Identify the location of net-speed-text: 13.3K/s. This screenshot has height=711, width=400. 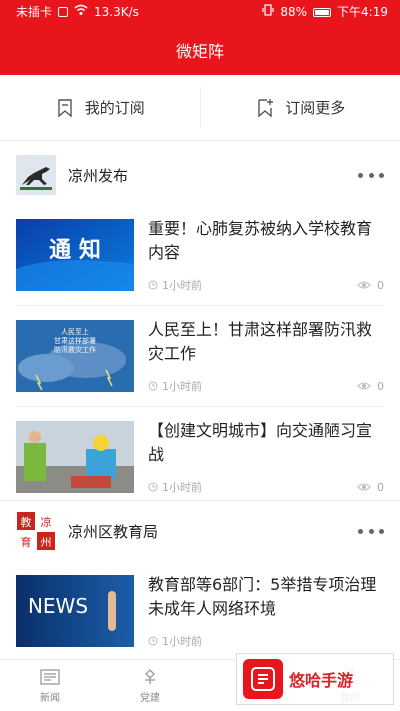
(116, 12).